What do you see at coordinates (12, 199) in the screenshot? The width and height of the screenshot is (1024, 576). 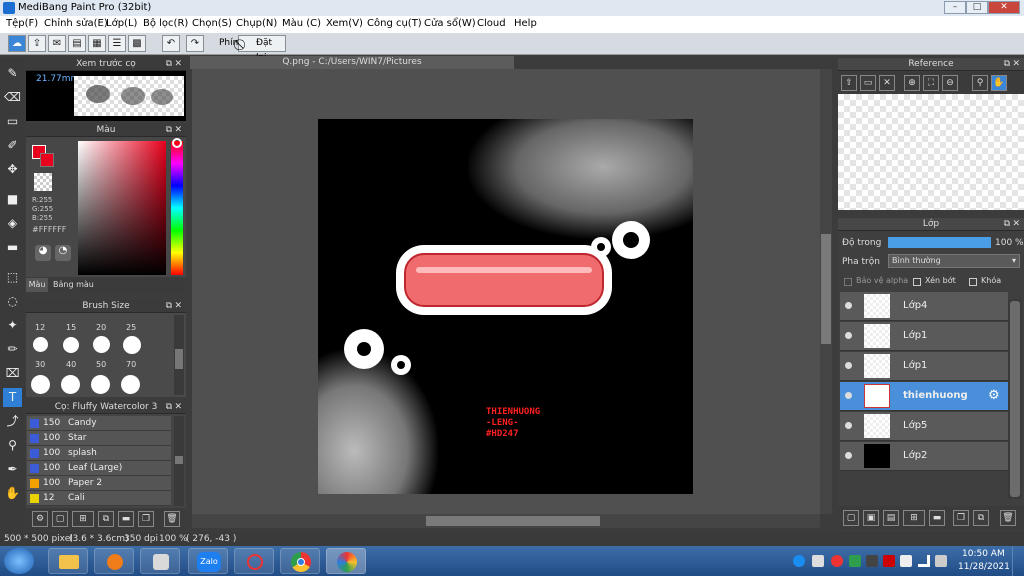 I see `fill-rect-tool-icon: ■` at bounding box center [12, 199].